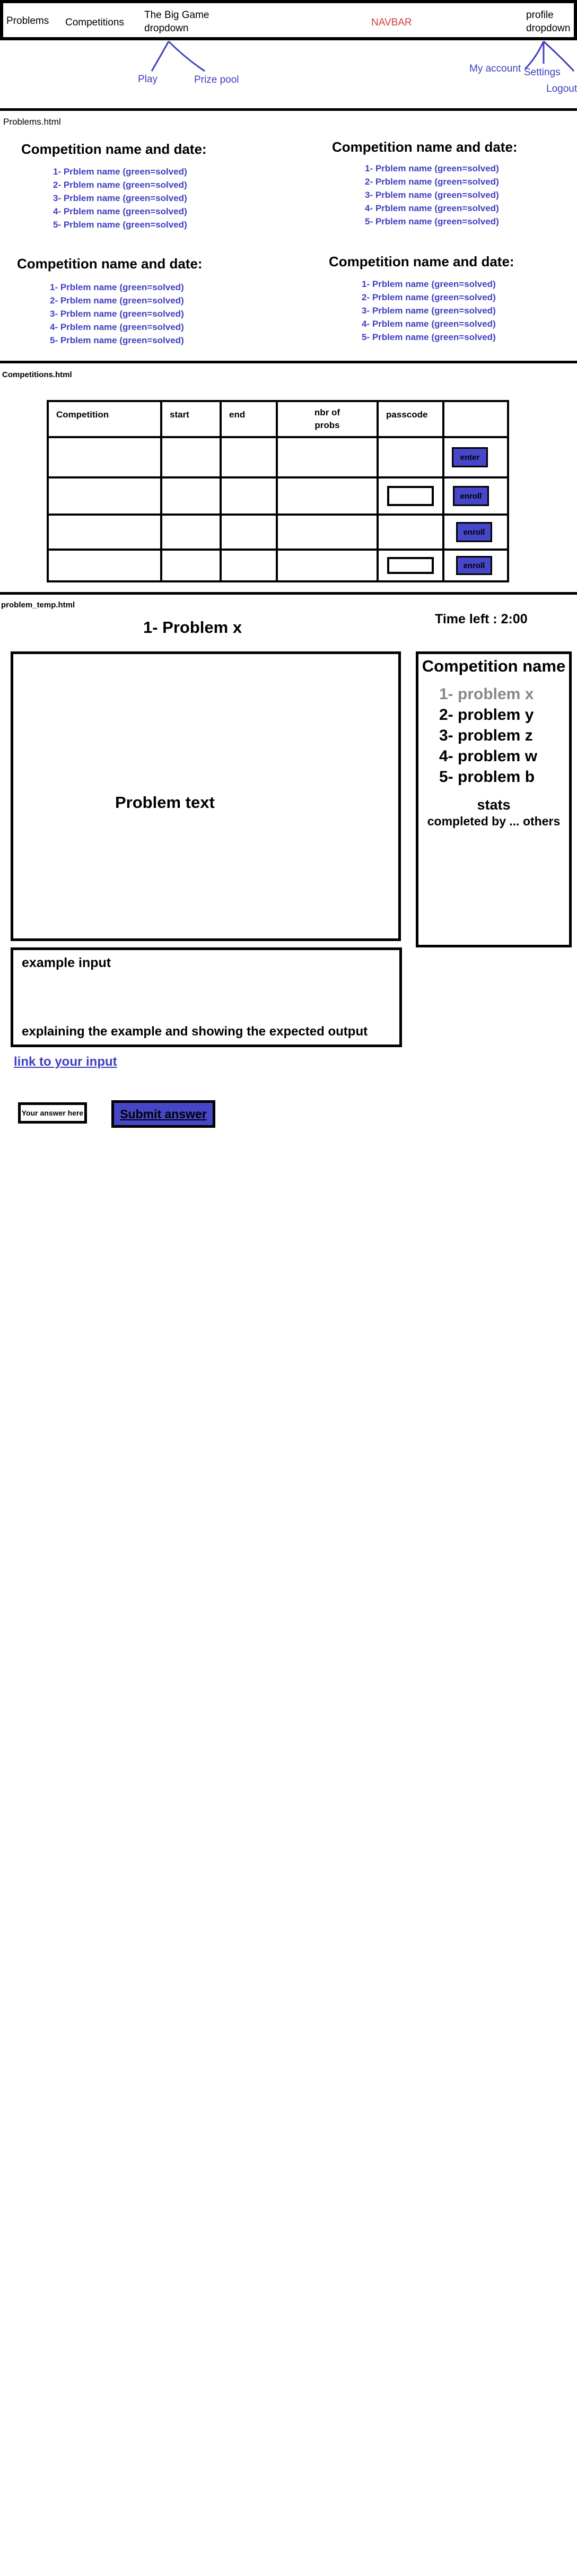 The image size is (577, 2576). What do you see at coordinates (192, 628) in the screenshot?
I see `problem-title: 1- Problem x` at bounding box center [192, 628].